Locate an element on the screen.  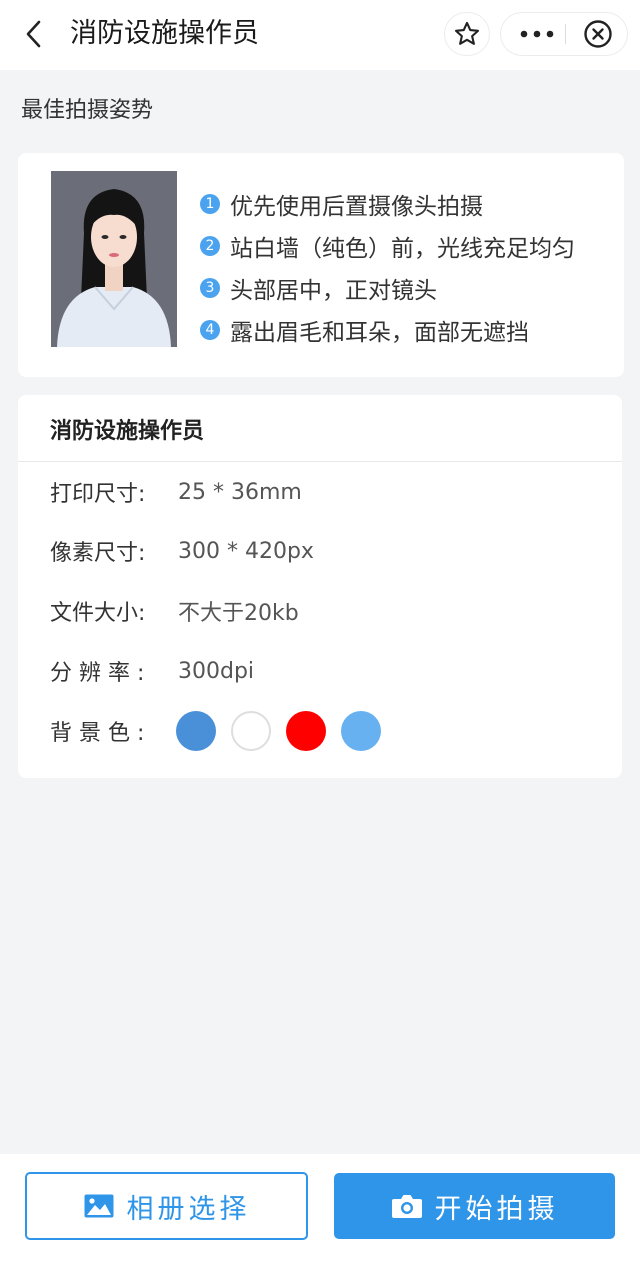
more-dots-icon is located at coordinates (537, 34).